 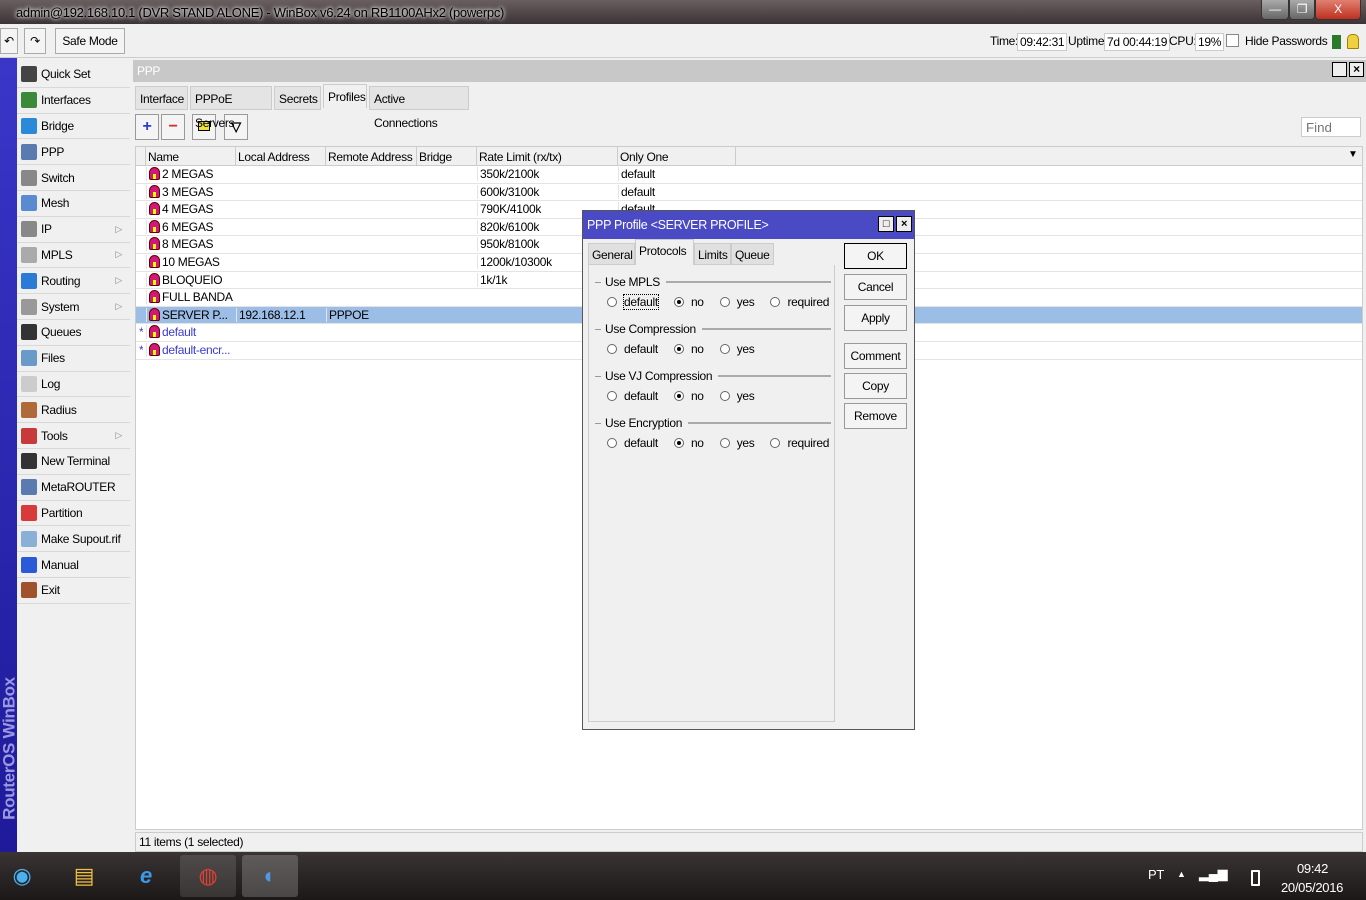 I want to click on column-header-remote: Remote Address, so click(x=371, y=156).